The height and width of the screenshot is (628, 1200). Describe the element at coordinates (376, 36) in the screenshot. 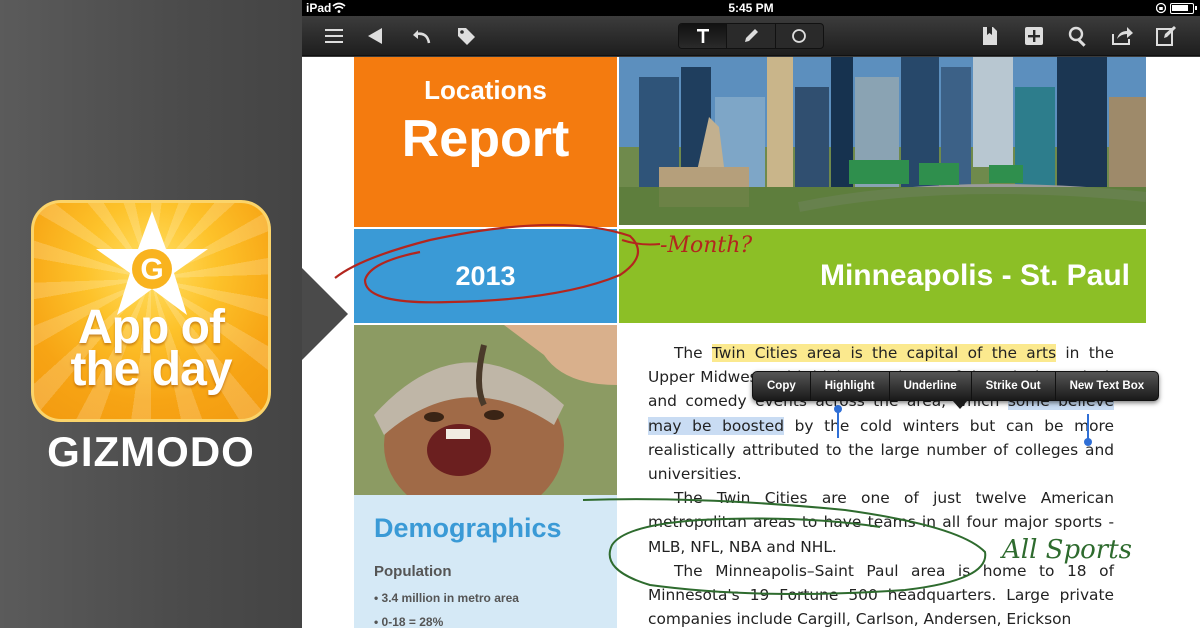

I see `back-arrow-icon` at that location.